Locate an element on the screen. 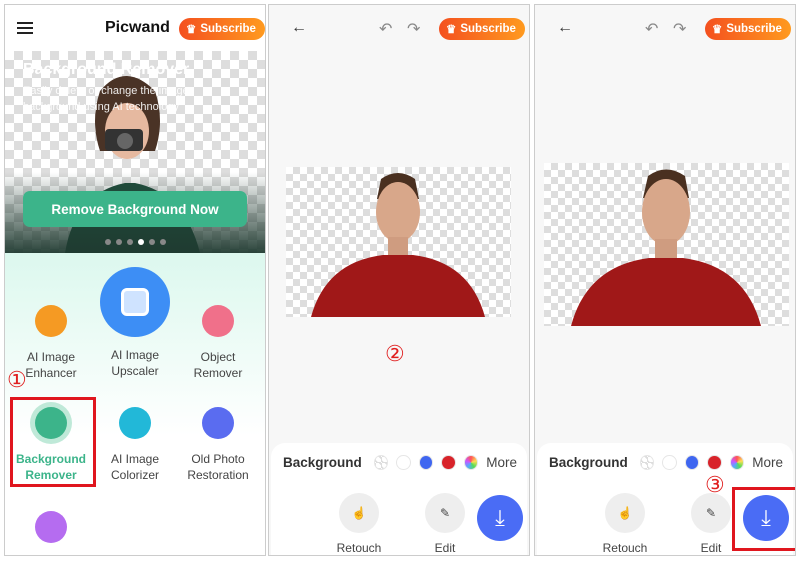 The image size is (800, 561). download-button: ⤓ is located at coordinates (500, 518).